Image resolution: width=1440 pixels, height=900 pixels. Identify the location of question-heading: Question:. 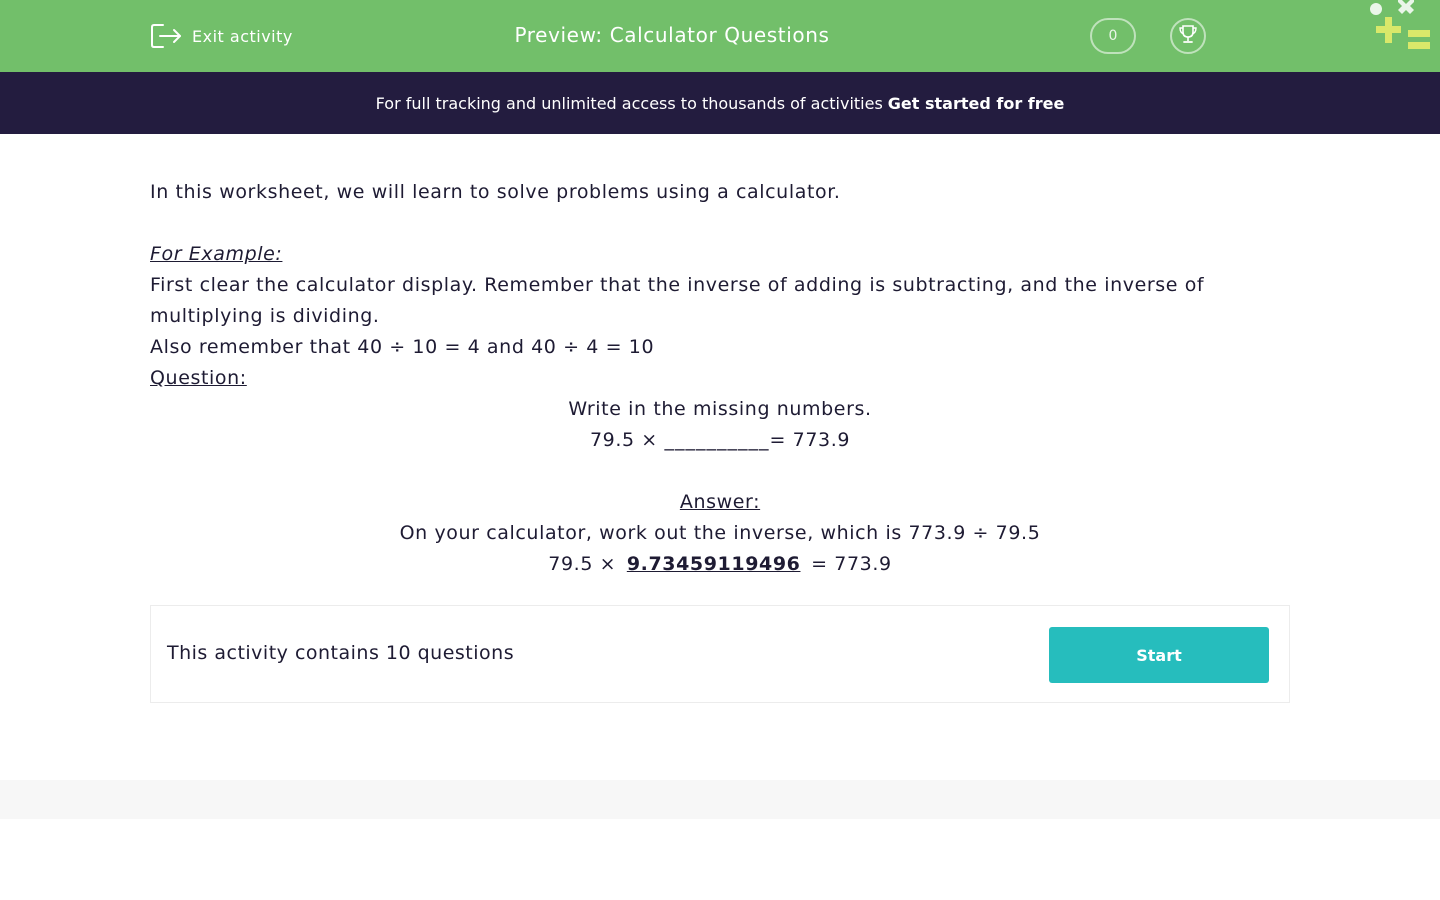
(198, 378).